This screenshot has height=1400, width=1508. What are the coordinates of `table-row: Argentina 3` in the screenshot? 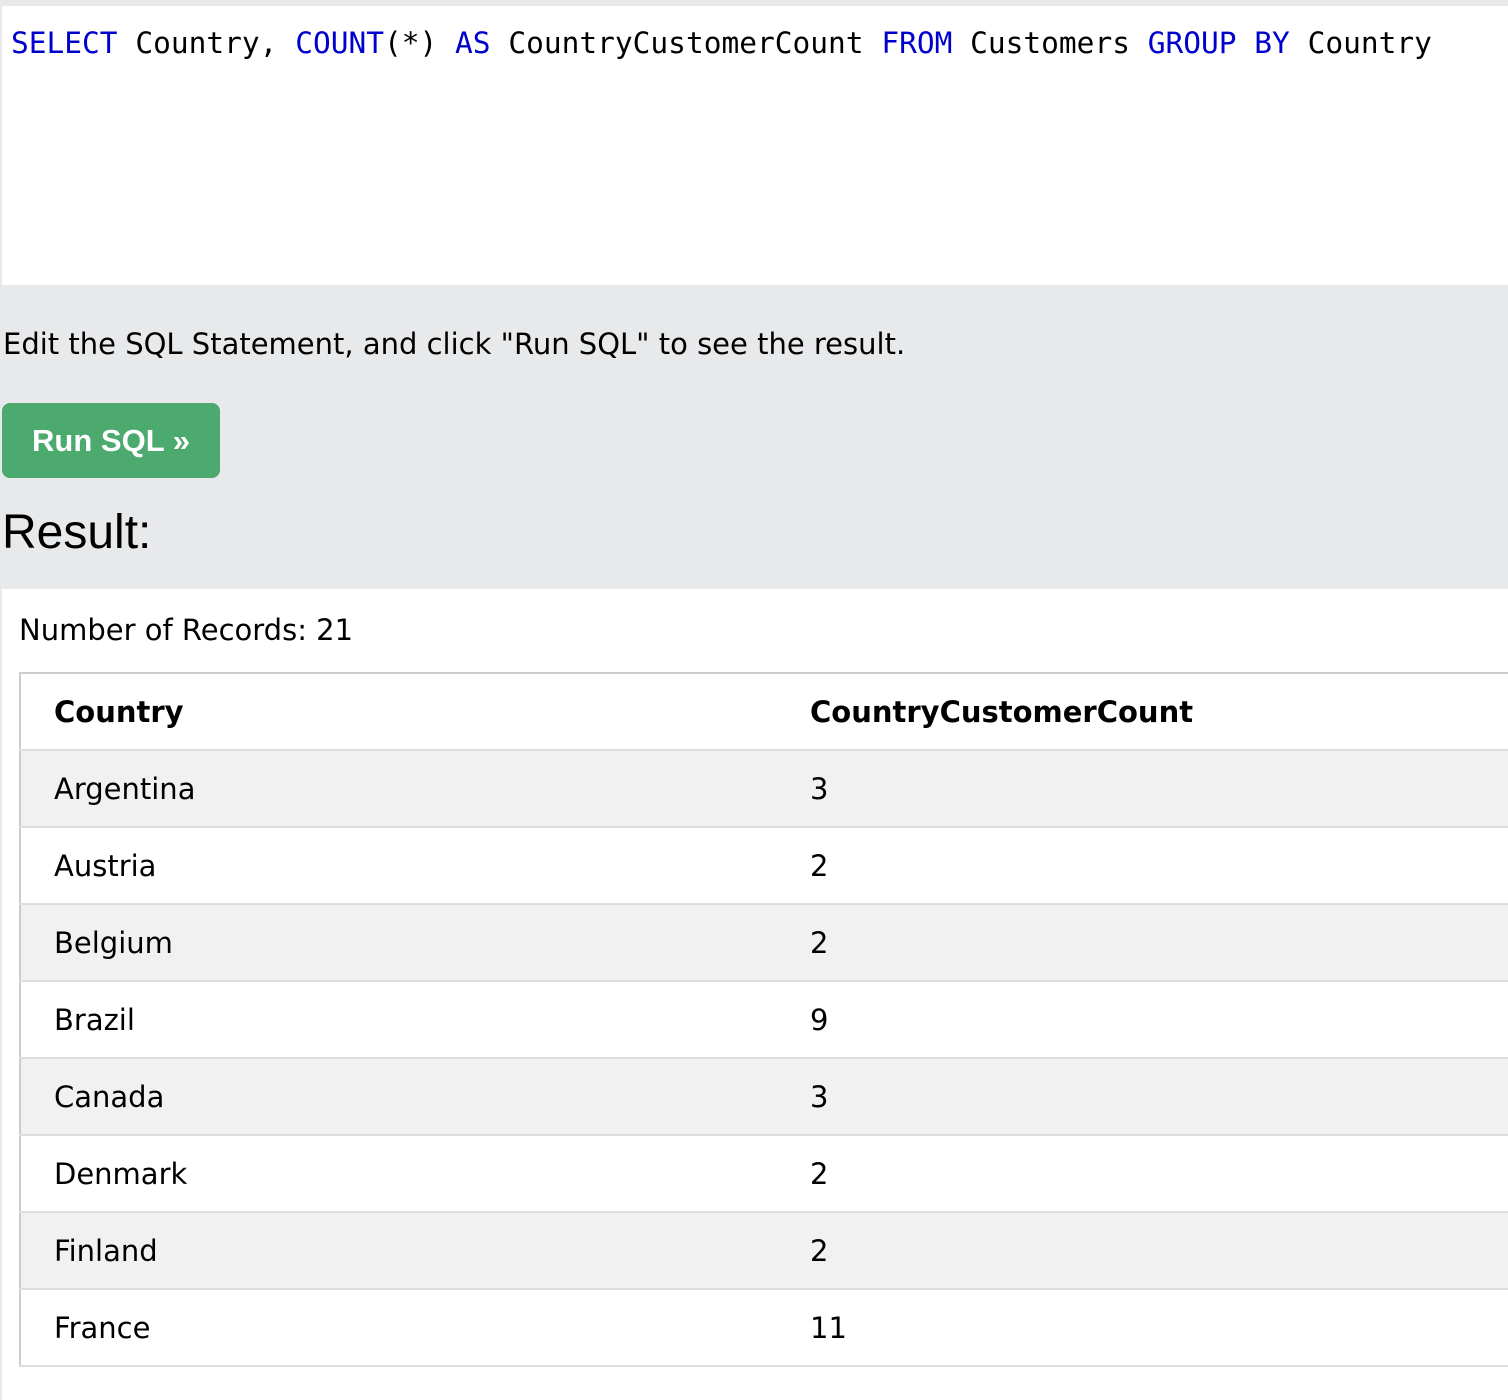 It's located at (764, 789).